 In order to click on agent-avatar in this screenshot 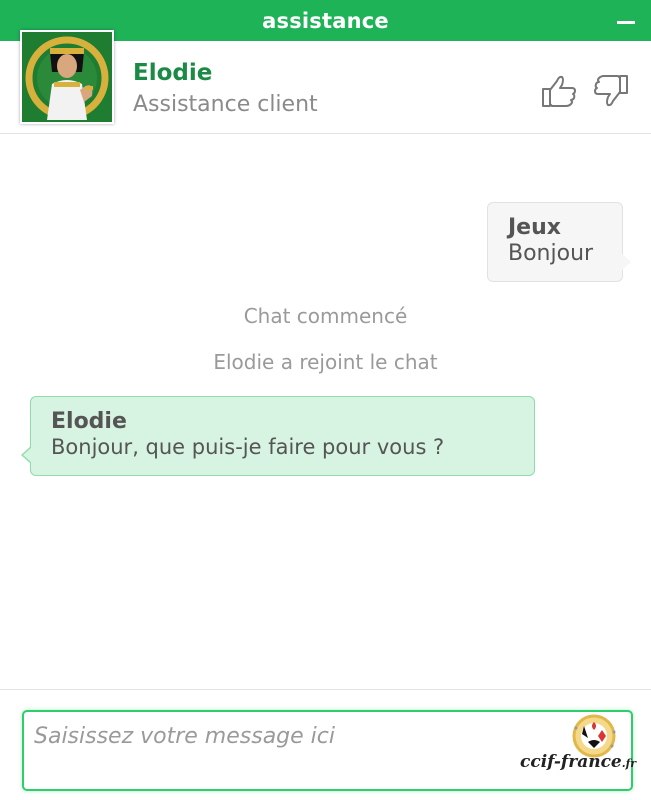, I will do `click(67, 77)`.